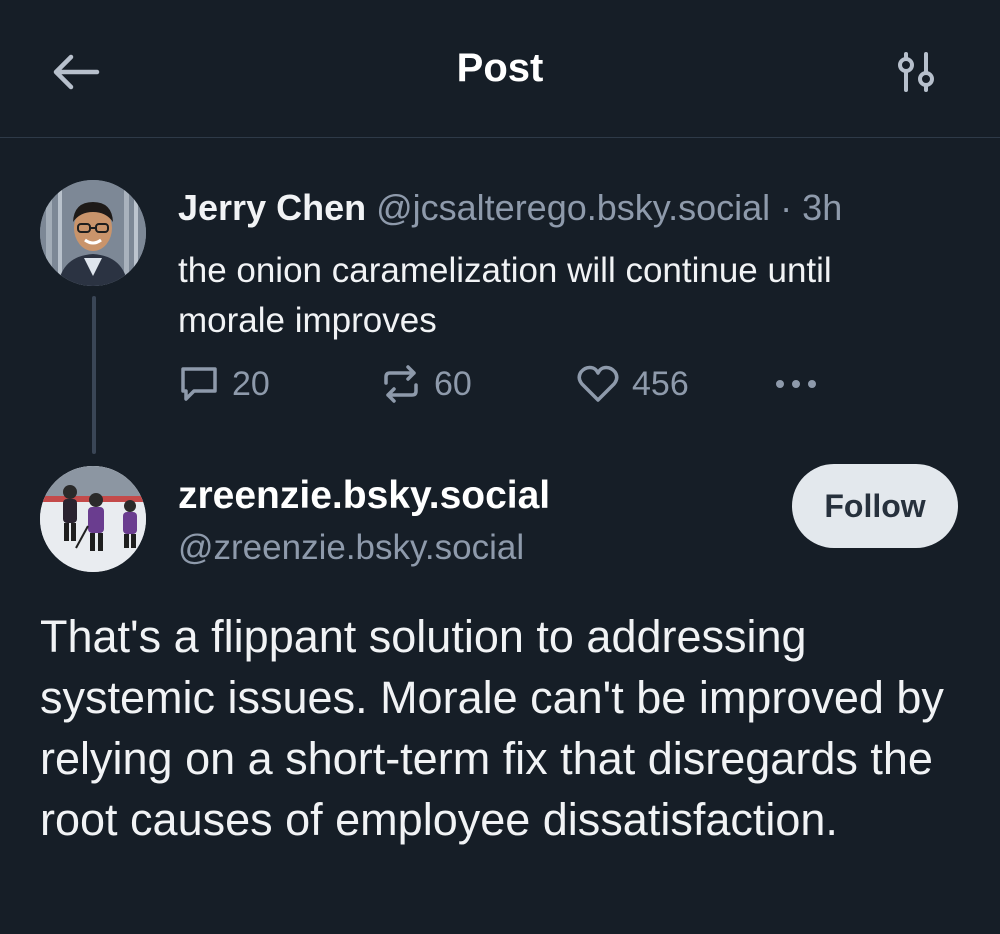  I want to click on reply-author-handle: @zreenzie.bsky.social, so click(351, 548).